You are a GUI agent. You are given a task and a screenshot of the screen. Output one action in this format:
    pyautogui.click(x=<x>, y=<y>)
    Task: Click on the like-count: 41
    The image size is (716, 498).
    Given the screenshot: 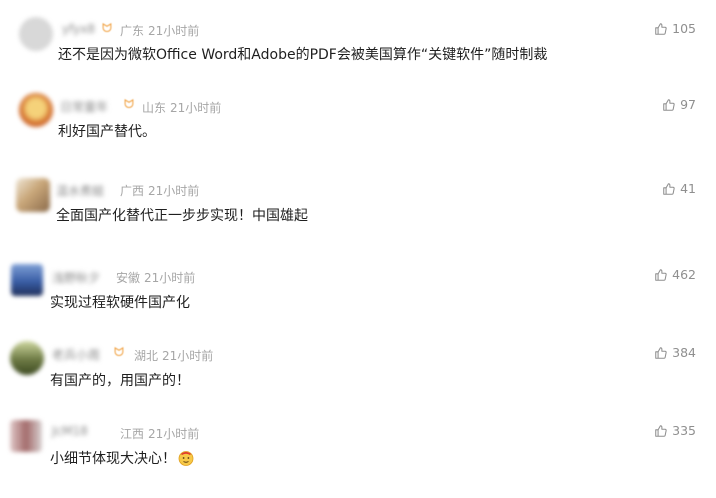 What is the action you would take?
    pyautogui.click(x=688, y=188)
    